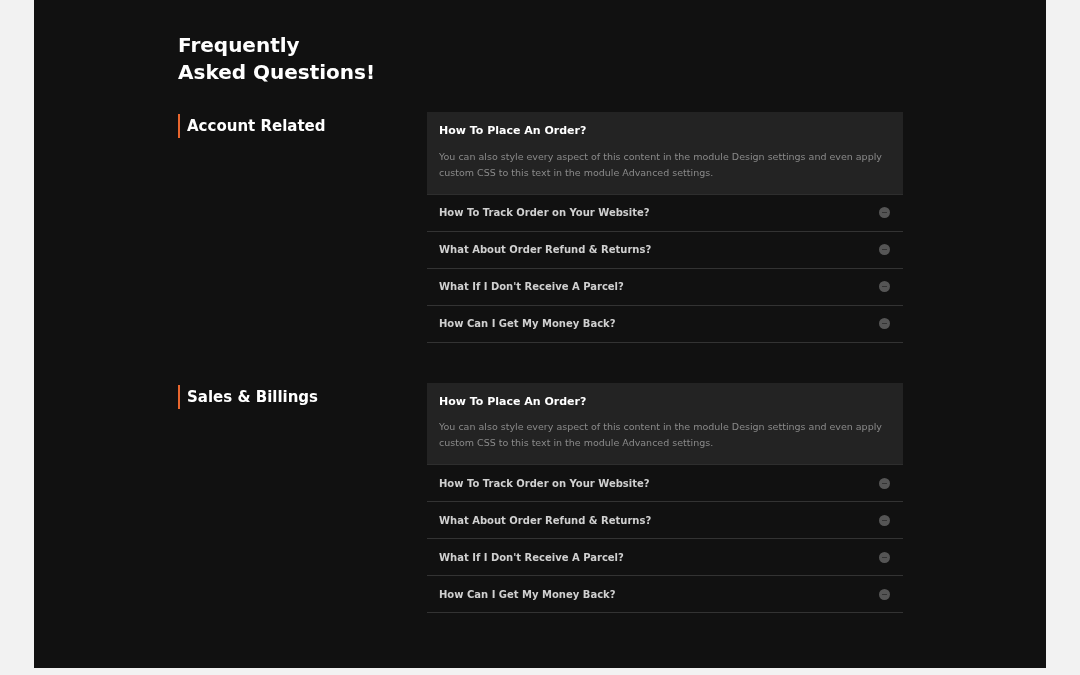 The height and width of the screenshot is (675, 1080). I want to click on section-heading: Sales & Billings, so click(248, 396).